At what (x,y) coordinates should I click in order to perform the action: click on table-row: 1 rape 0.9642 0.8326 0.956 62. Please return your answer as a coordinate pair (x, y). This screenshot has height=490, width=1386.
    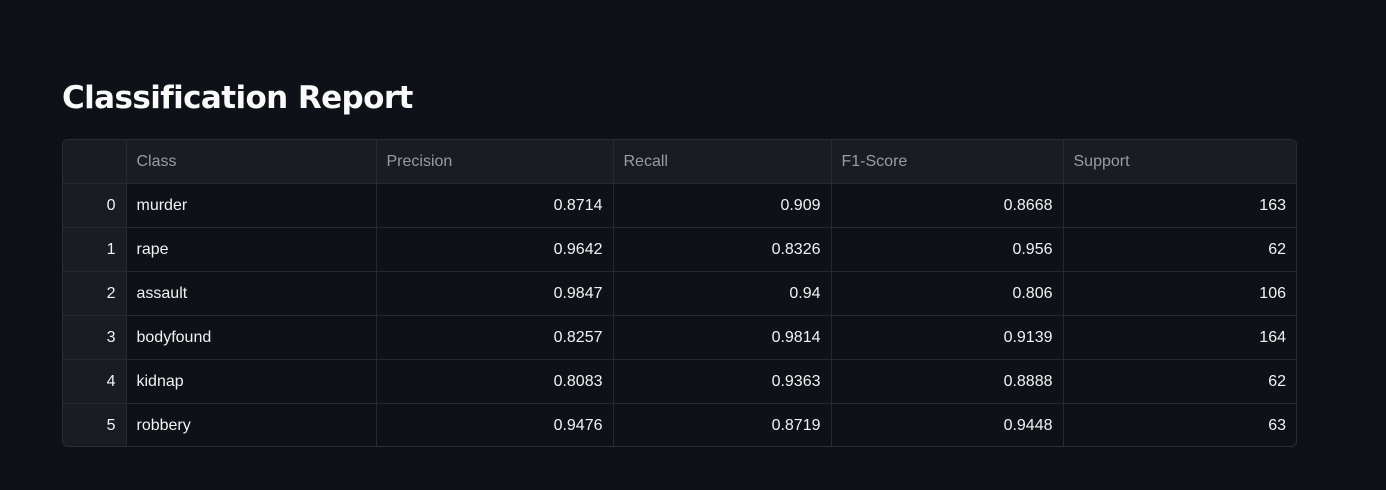
    Looking at the image, I should click on (679, 249).